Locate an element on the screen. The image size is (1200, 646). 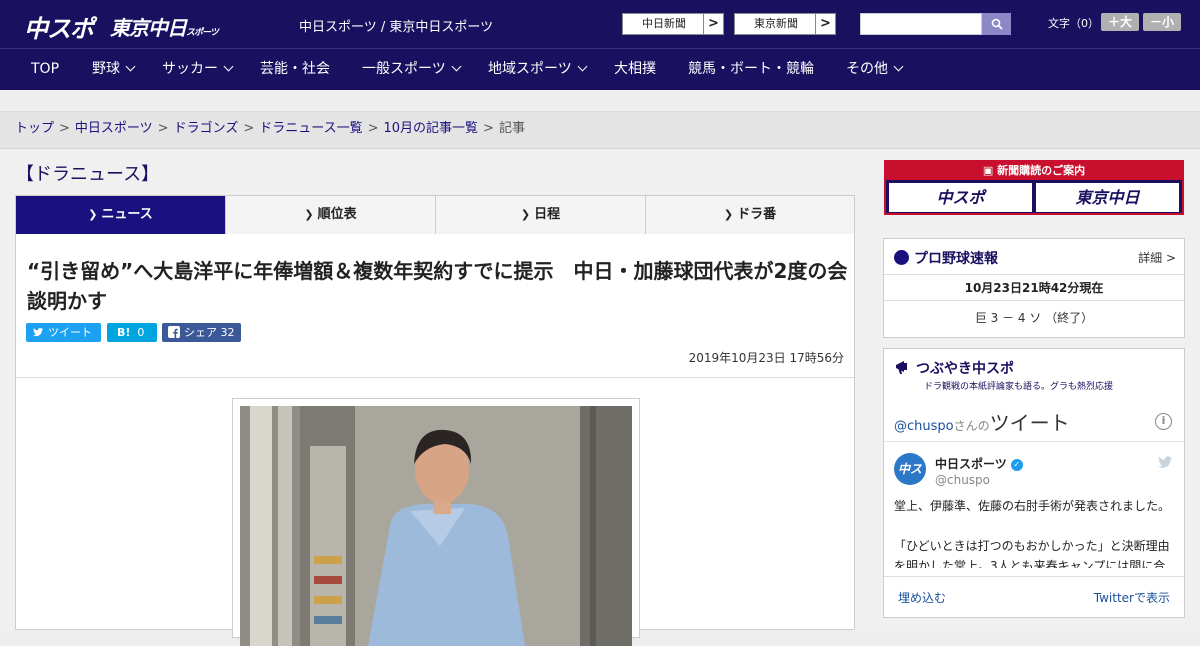
tweet-button: ツイート is located at coordinates (63, 332).